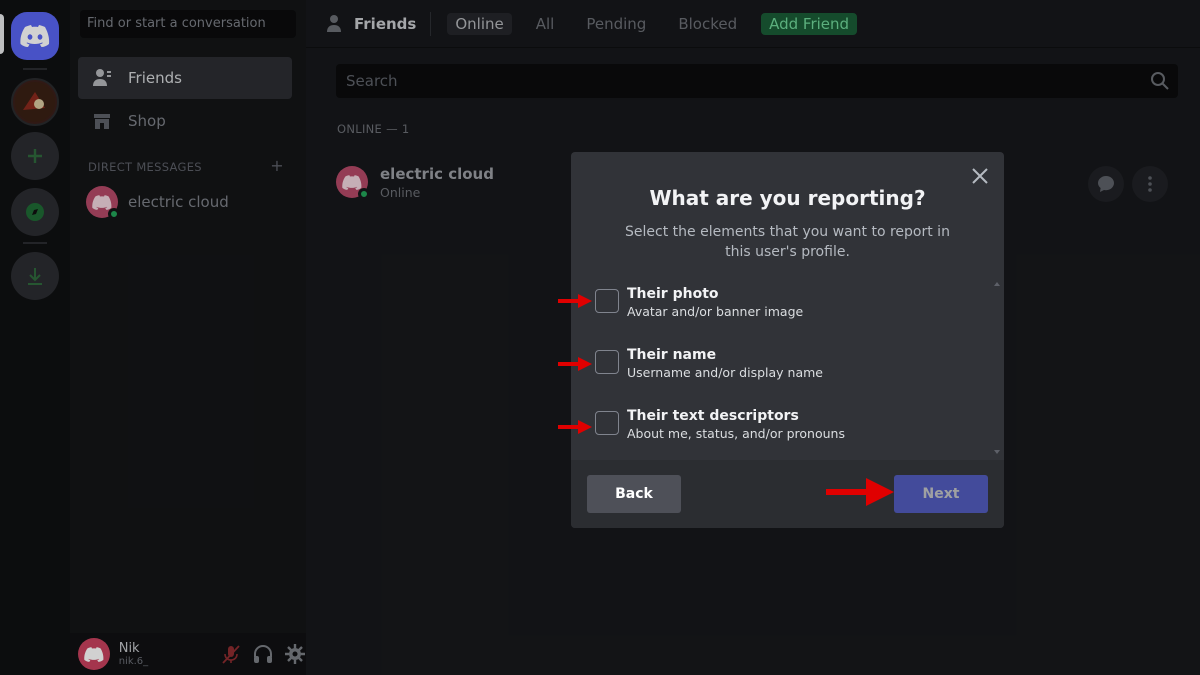 The image size is (1200, 675). I want to click on option-title: Their photo, so click(673, 294).